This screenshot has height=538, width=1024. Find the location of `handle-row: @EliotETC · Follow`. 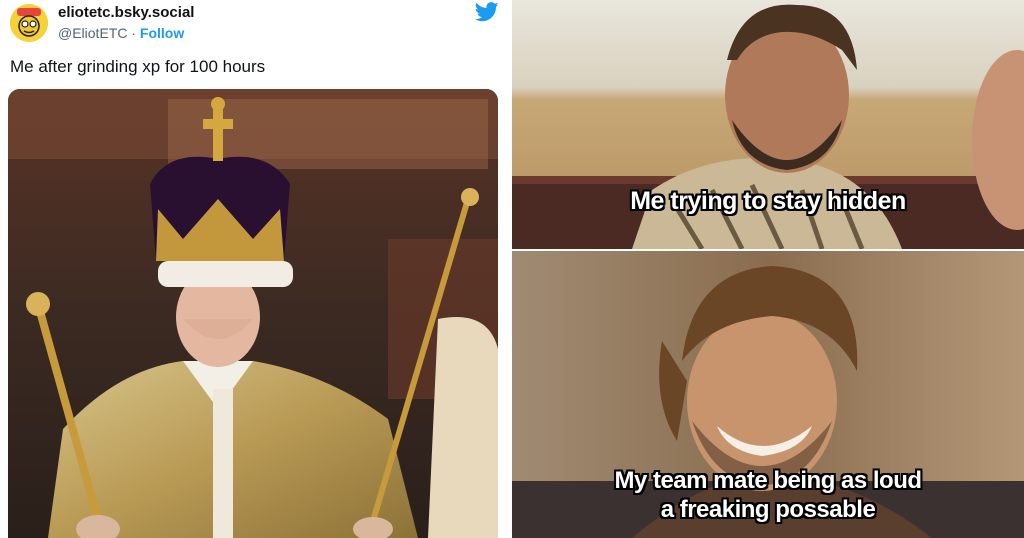

handle-row: @EliotETC · Follow is located at coordinates (126, 33).